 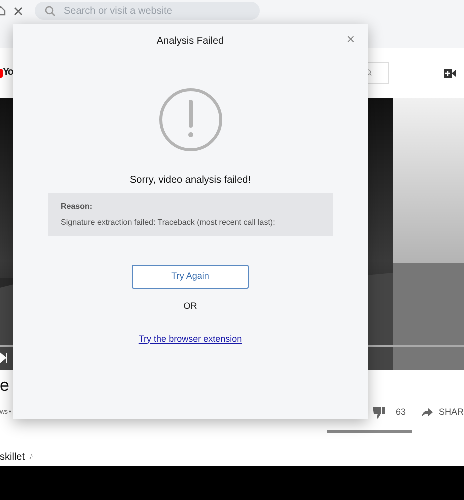 What do you see at coordinates (191, 306) in the screenshot?
I see `or-text: OR` at bounding box center [191, 306].